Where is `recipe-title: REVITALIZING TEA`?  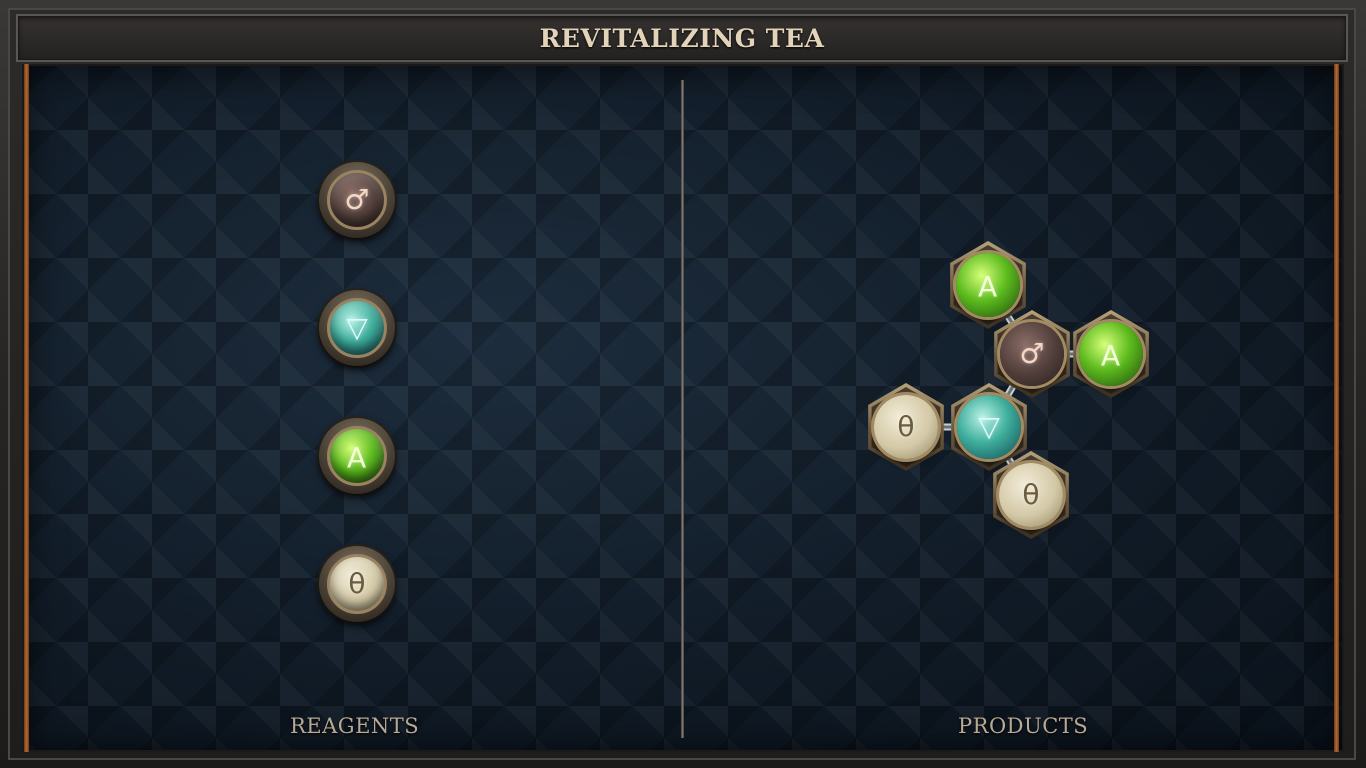 recipe-title: REVITALIZING TEA is located at coordinates (682, 38).